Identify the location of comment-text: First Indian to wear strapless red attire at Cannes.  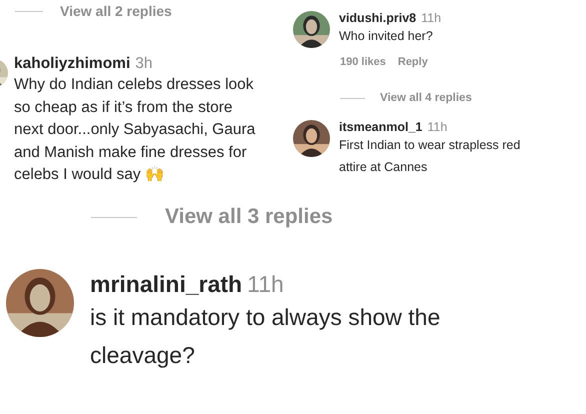
(429, 156).